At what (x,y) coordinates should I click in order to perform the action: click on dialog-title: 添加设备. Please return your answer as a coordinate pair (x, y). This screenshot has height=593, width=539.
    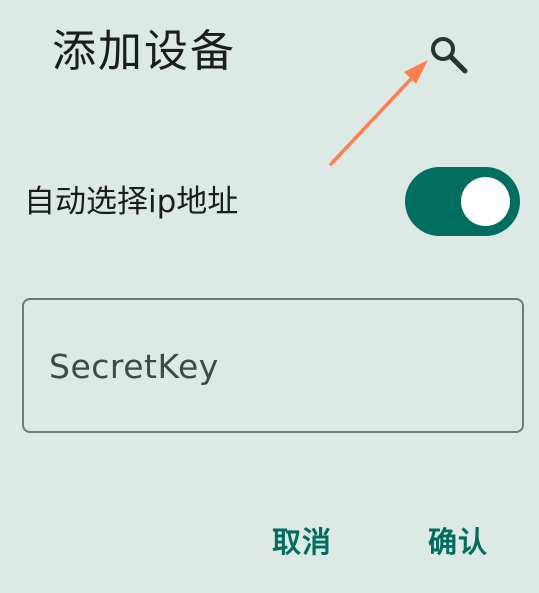
    Looking at the image, I should click on (144, 51).